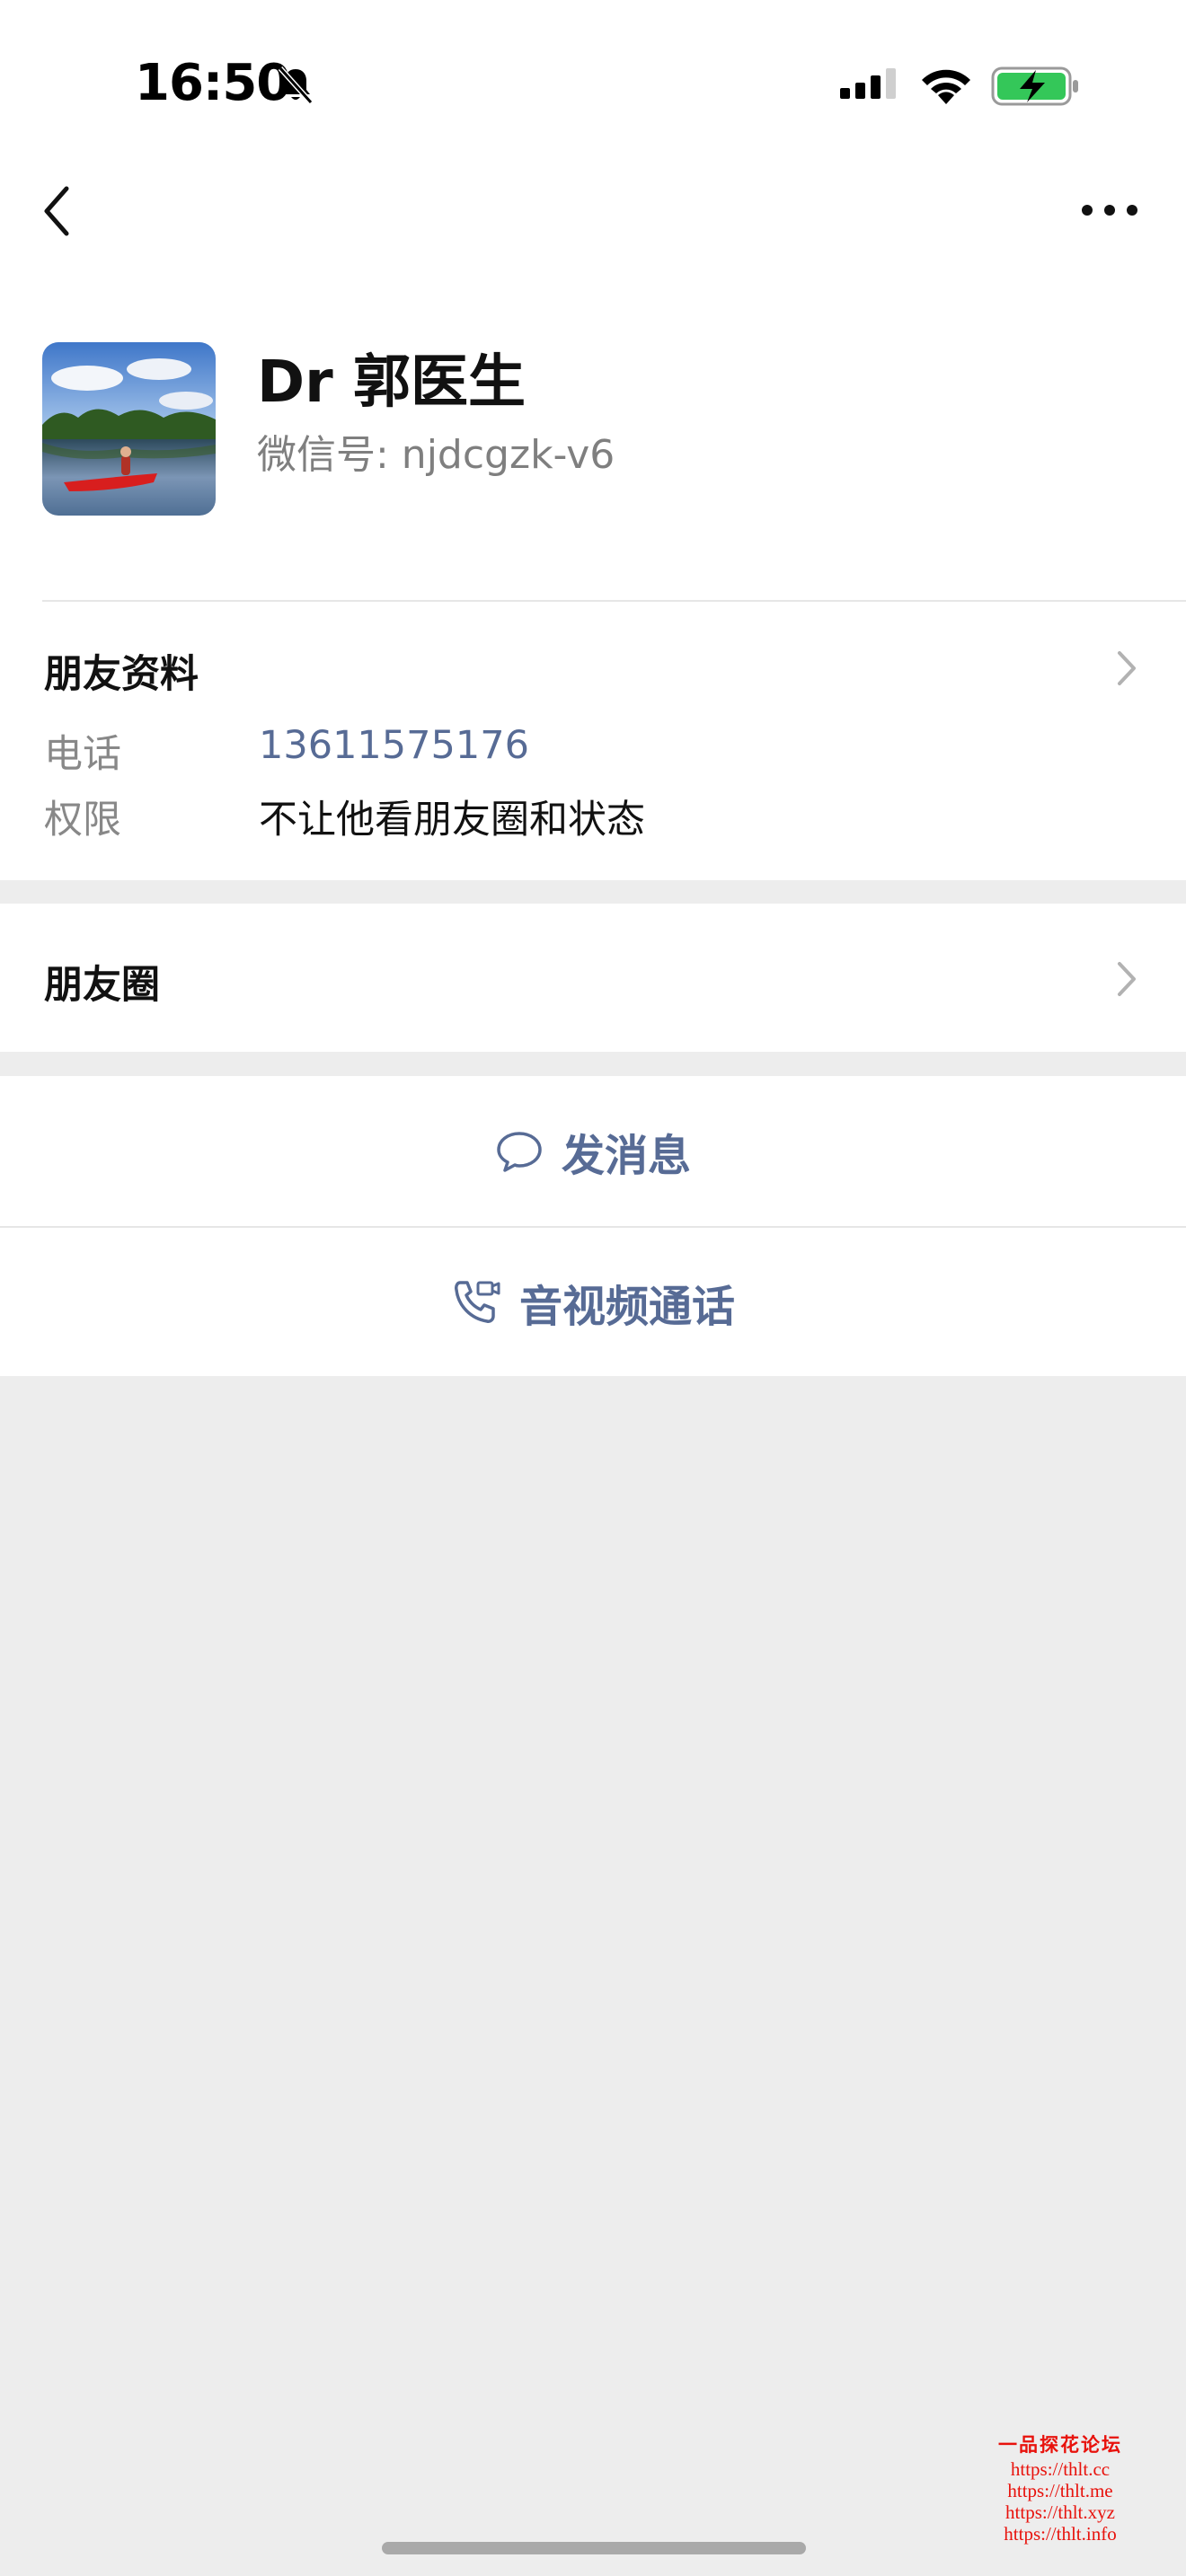 This screenshot has width=1186, height=2576. I want to click on avatar-photo, so click(129, 429).